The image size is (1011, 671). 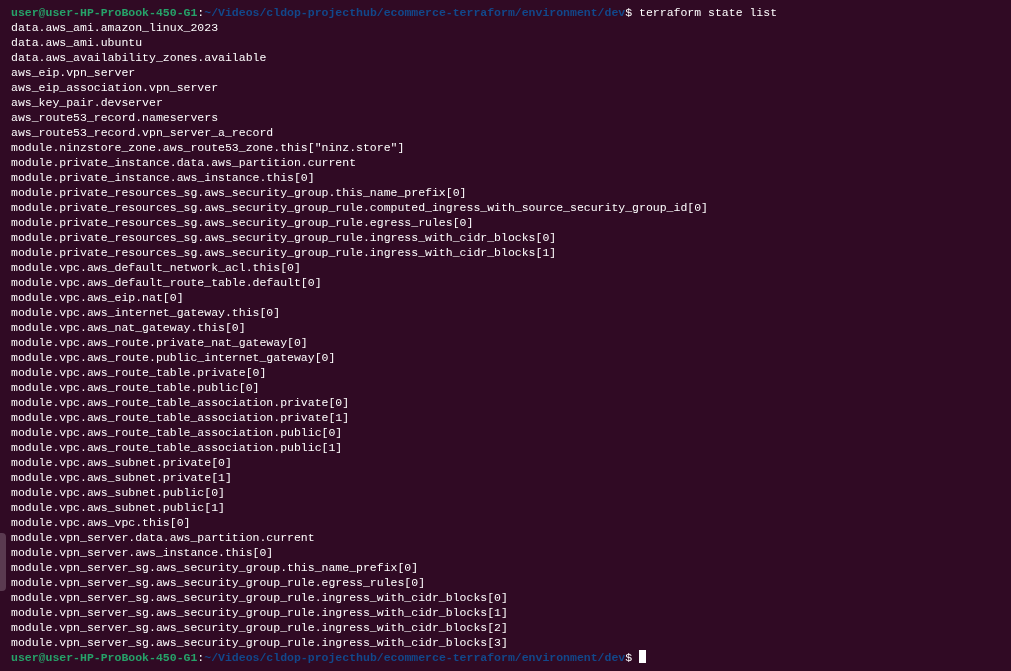 I want to click on output-line: module.vpn_server_sg.aws_security_group_rule.ingress_with_cidr_blocks[0], so click(x=259, y=597).